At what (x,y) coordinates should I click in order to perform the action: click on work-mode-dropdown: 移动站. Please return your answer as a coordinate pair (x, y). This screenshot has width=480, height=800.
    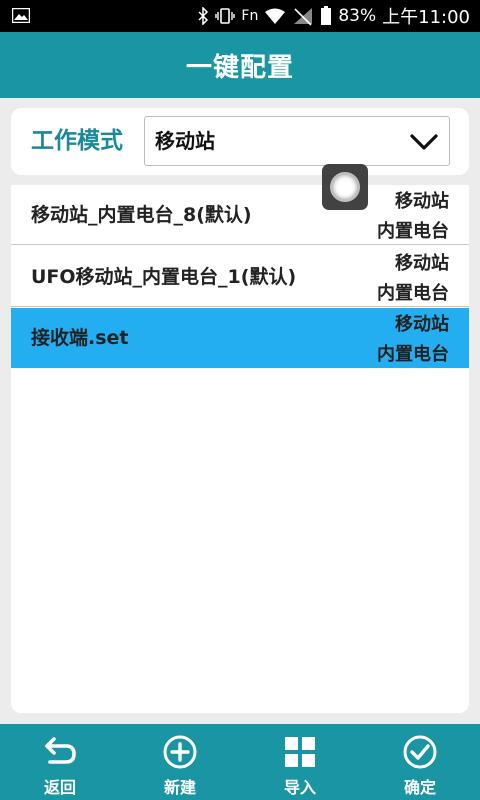
    Looking at the image, I should click on (297, 141).